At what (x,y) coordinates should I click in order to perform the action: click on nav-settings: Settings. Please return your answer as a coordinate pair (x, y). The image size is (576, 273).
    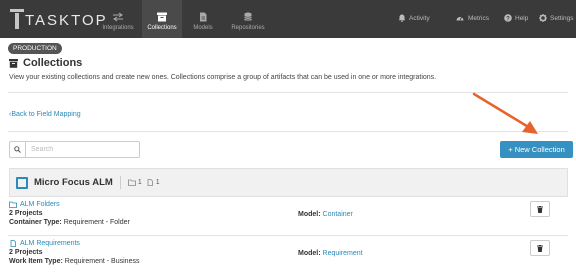
    Looking at the image, I should click on (556, 18).